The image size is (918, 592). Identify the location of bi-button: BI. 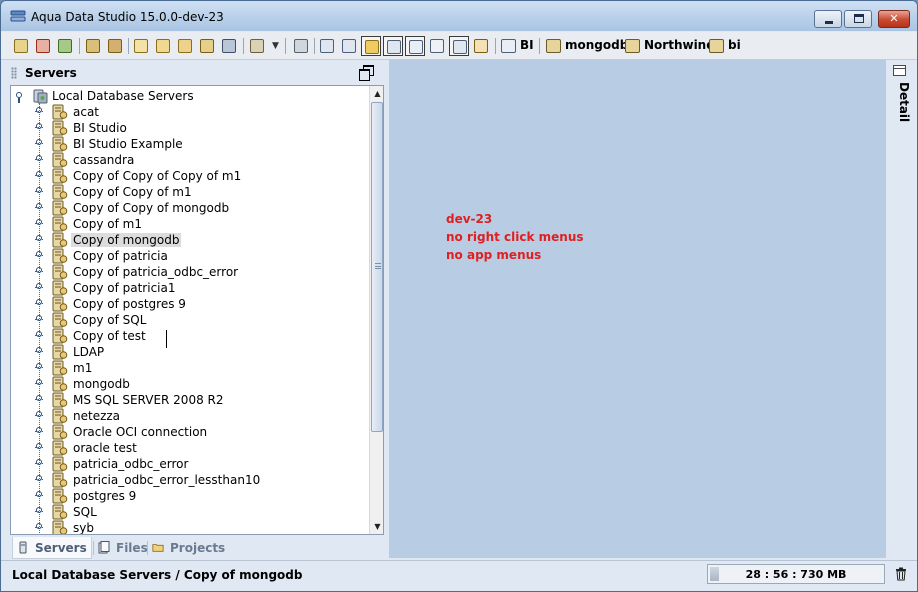
(519, 46).